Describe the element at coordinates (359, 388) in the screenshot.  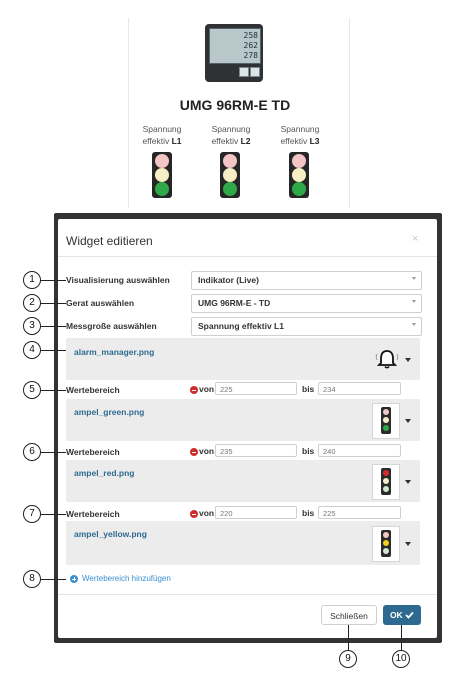
I see `range-to-input: 234` at that location.